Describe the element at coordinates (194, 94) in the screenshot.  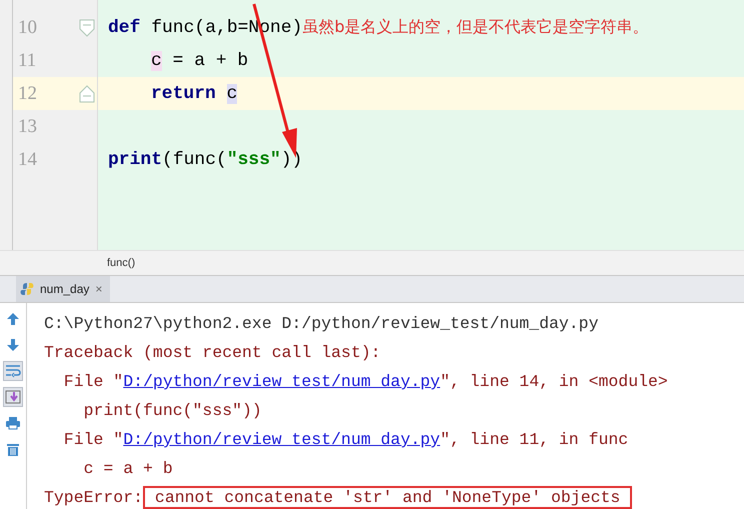
I see `code-line: return c` at that location.